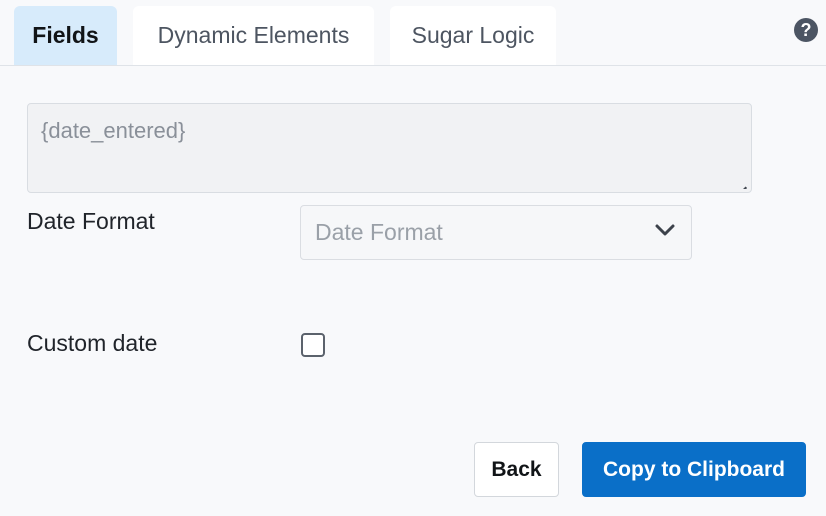 The height and width of the screenshot is (516, 826). Describe the element at coordinates (379, 232) in the screenshot. I see `date-format-placeholder: Date Format` at that location.